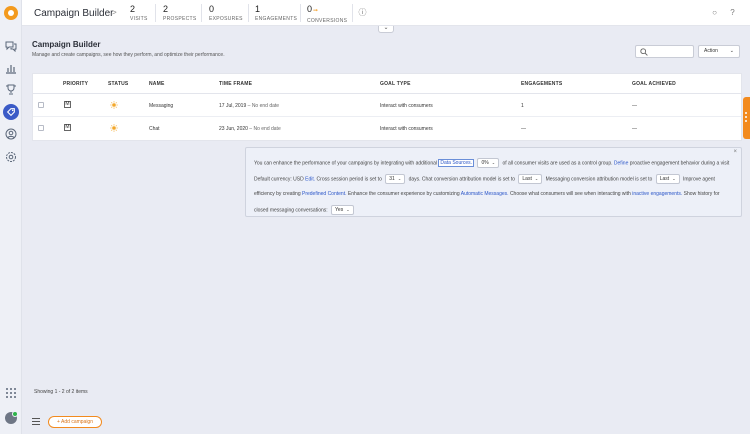 This screenshot has height=434, width=750. I want to click on edit-currency-link: Edit., so click(310, 179).